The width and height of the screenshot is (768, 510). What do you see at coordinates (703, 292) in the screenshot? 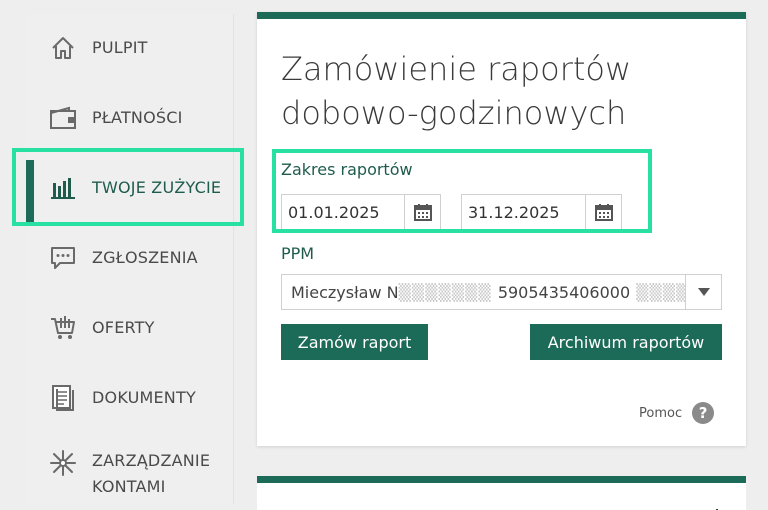
I see `chevron-down-icon` at bounding box center [703, 292].